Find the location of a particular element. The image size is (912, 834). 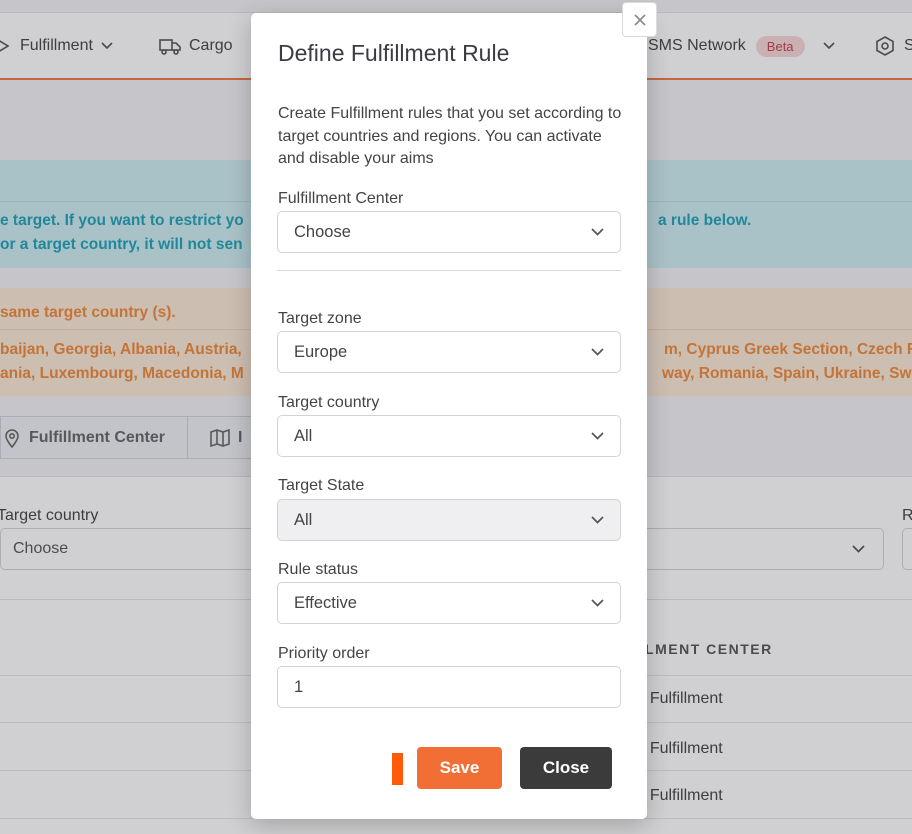

target-zone-label: Target zone is located at coordinates (320, 318).